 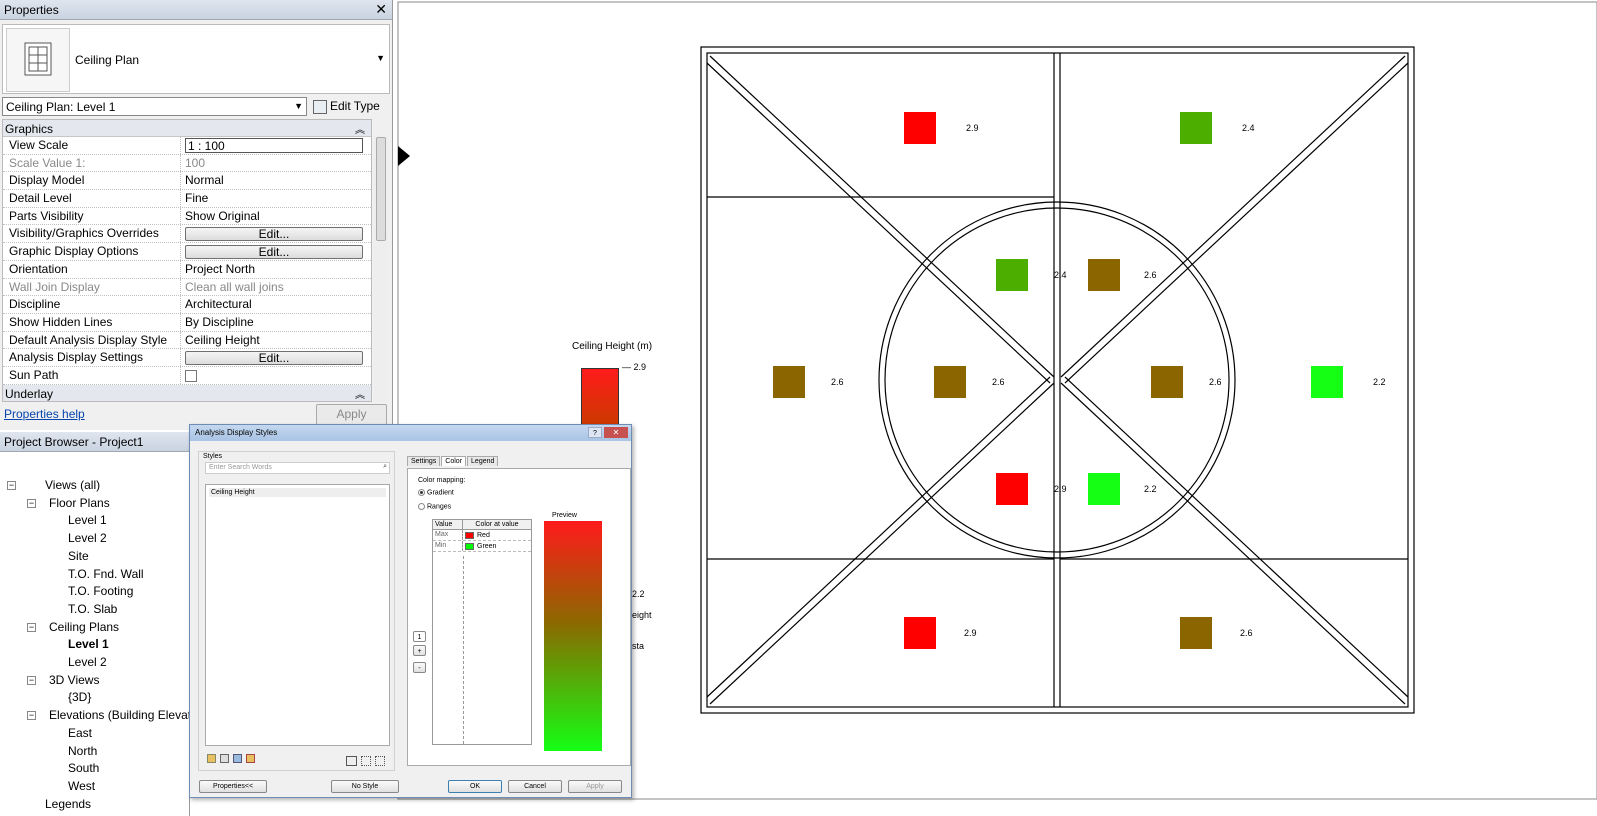 I want to click on chevron-down-icon: ▼, so click(x=380, y=58).